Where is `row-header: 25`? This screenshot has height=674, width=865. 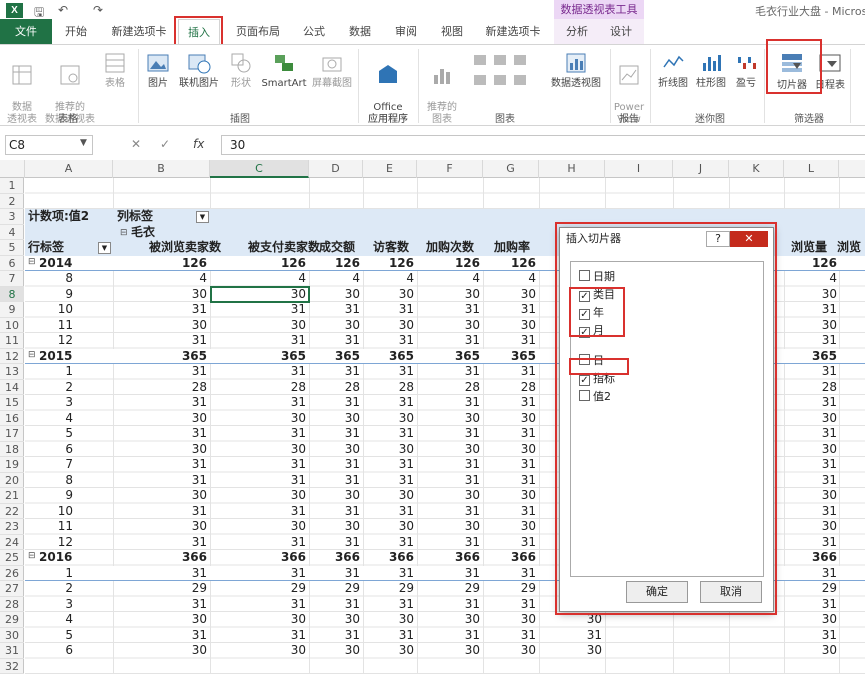 row-header: 25 is located at coordinates (12, 558).